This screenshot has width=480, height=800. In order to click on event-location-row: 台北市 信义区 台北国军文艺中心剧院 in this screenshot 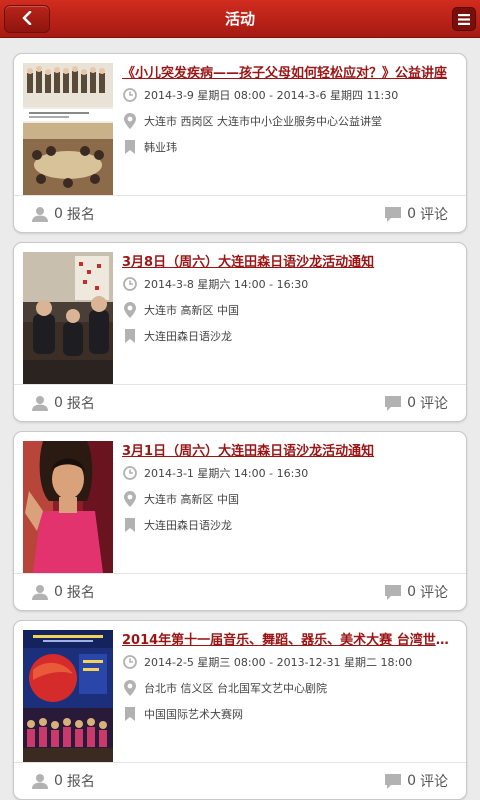, I will do `click(292, 688)`.